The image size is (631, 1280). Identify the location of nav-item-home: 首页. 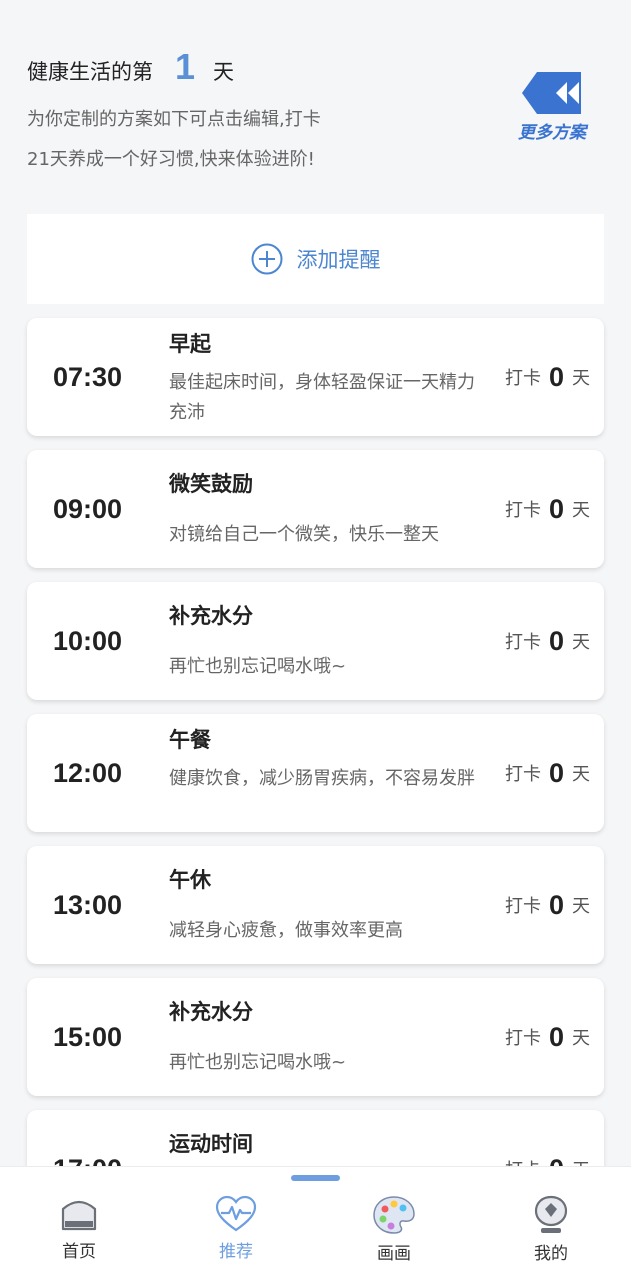
(79, 1228).